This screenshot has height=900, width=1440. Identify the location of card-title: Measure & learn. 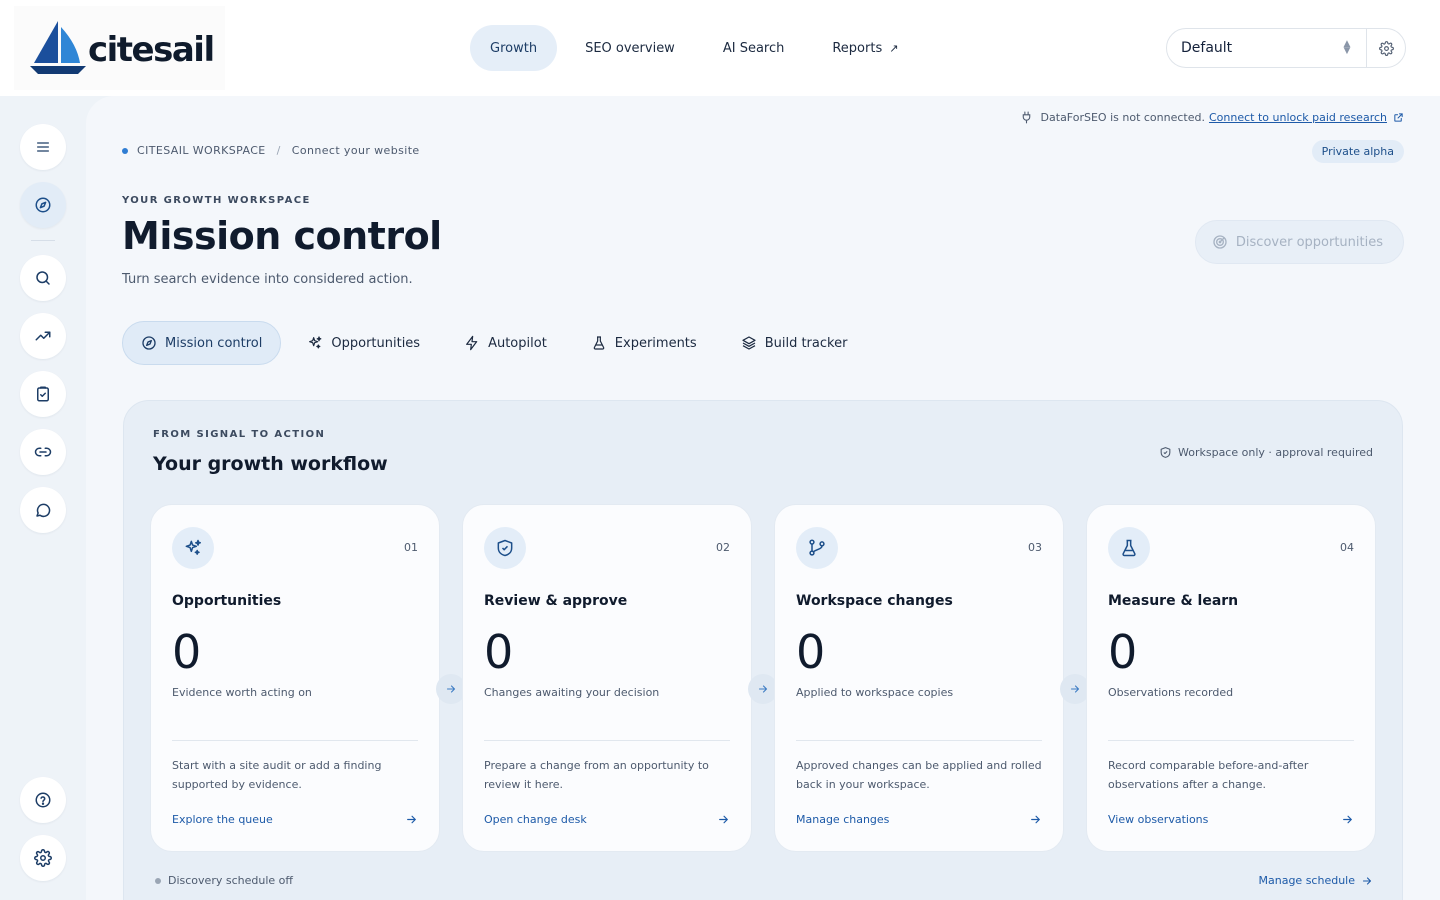
(1173, 601).